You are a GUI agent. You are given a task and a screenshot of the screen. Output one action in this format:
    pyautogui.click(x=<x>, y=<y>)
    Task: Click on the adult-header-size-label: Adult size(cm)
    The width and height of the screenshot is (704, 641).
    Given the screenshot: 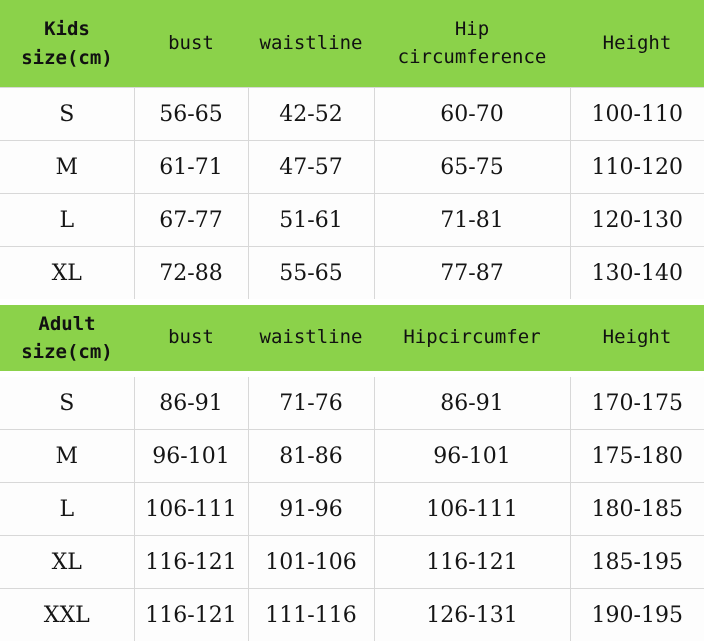 What is the action you would take?
    pyautogui.click(x=67, y=338)
    